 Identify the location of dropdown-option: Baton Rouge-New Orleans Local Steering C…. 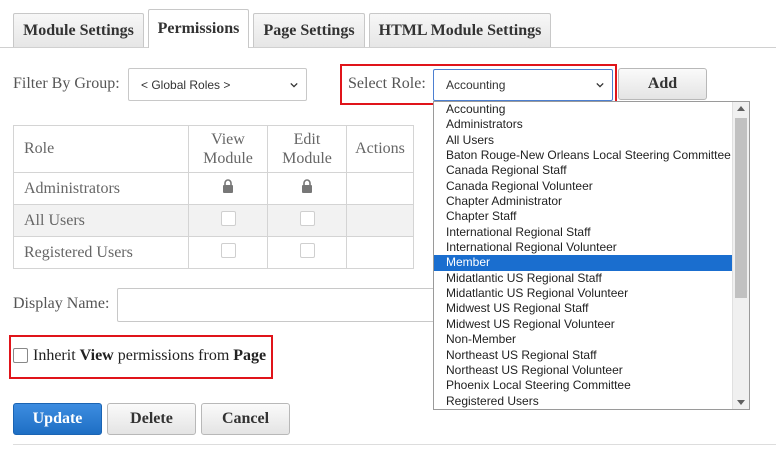
(591, 155).